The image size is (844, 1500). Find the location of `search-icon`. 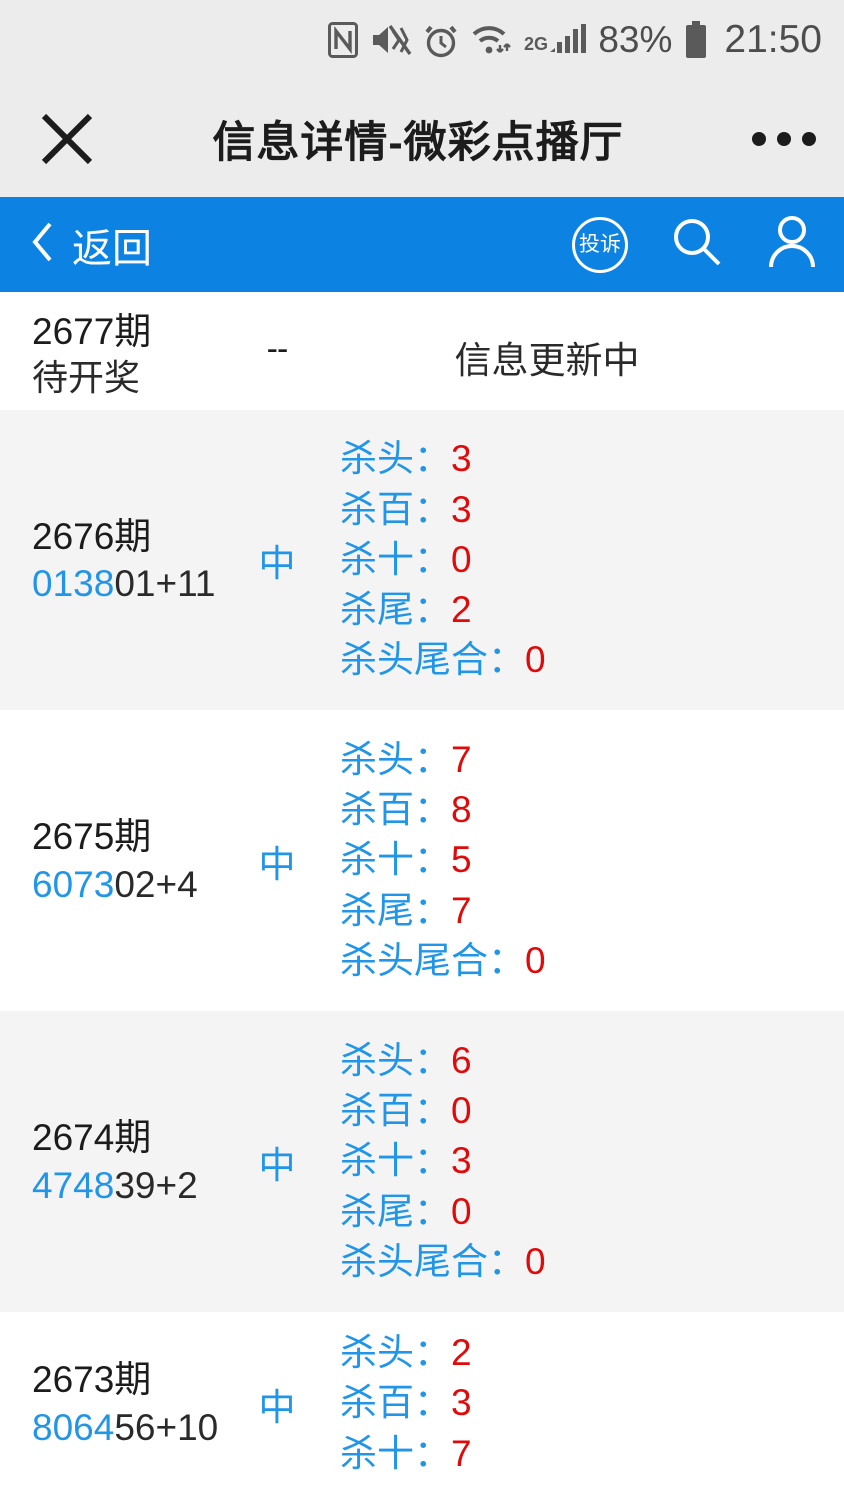

search-icon is located at coordinates (697, 244).